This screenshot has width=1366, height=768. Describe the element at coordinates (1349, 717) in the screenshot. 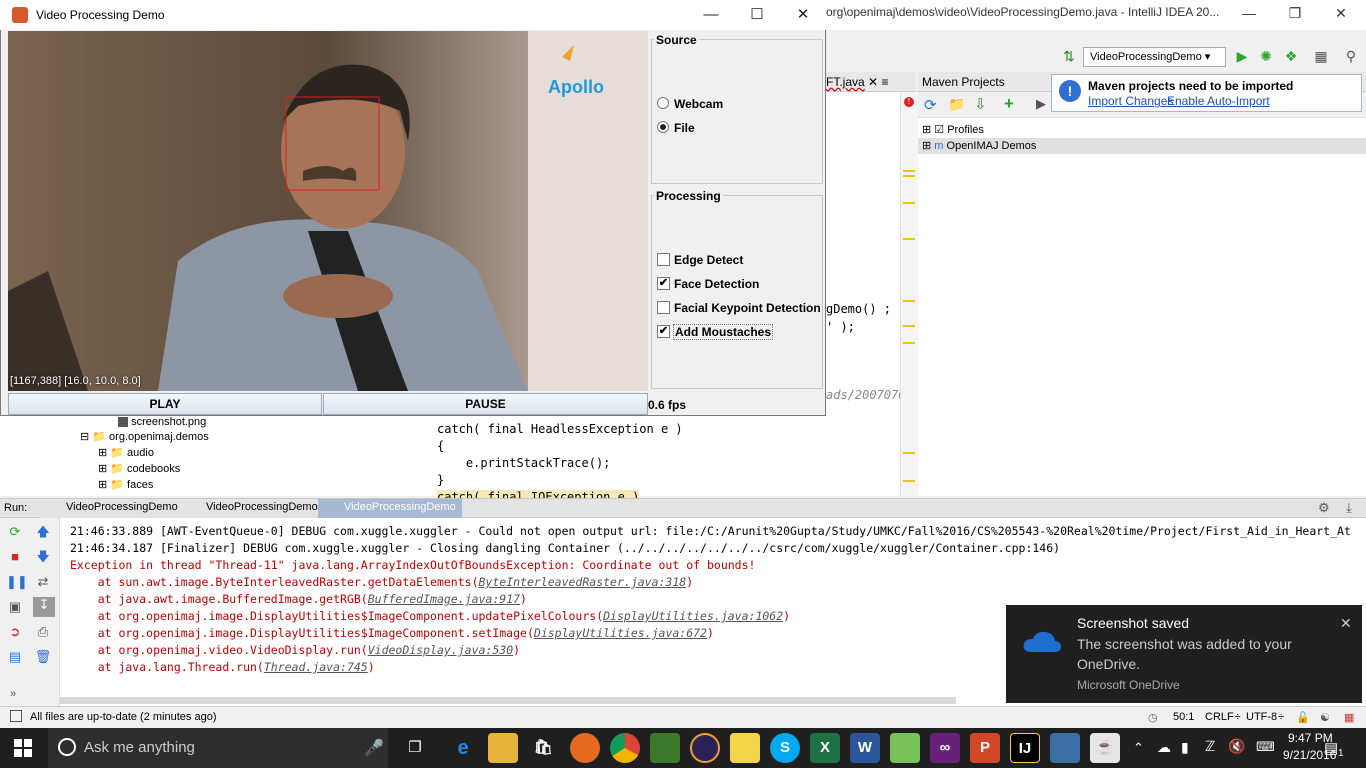

I see `event-log-icon: ▦` at that location.